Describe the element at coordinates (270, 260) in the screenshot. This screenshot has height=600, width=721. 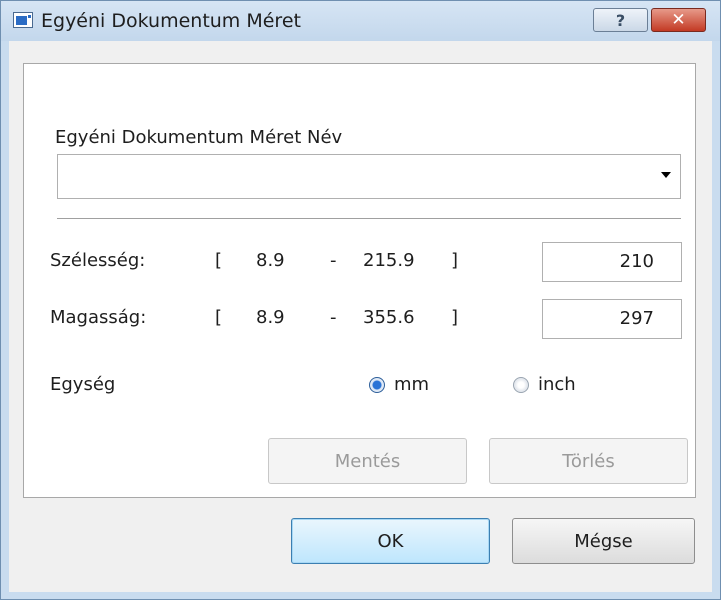
I see `width-range-min: 8.9` at that location.